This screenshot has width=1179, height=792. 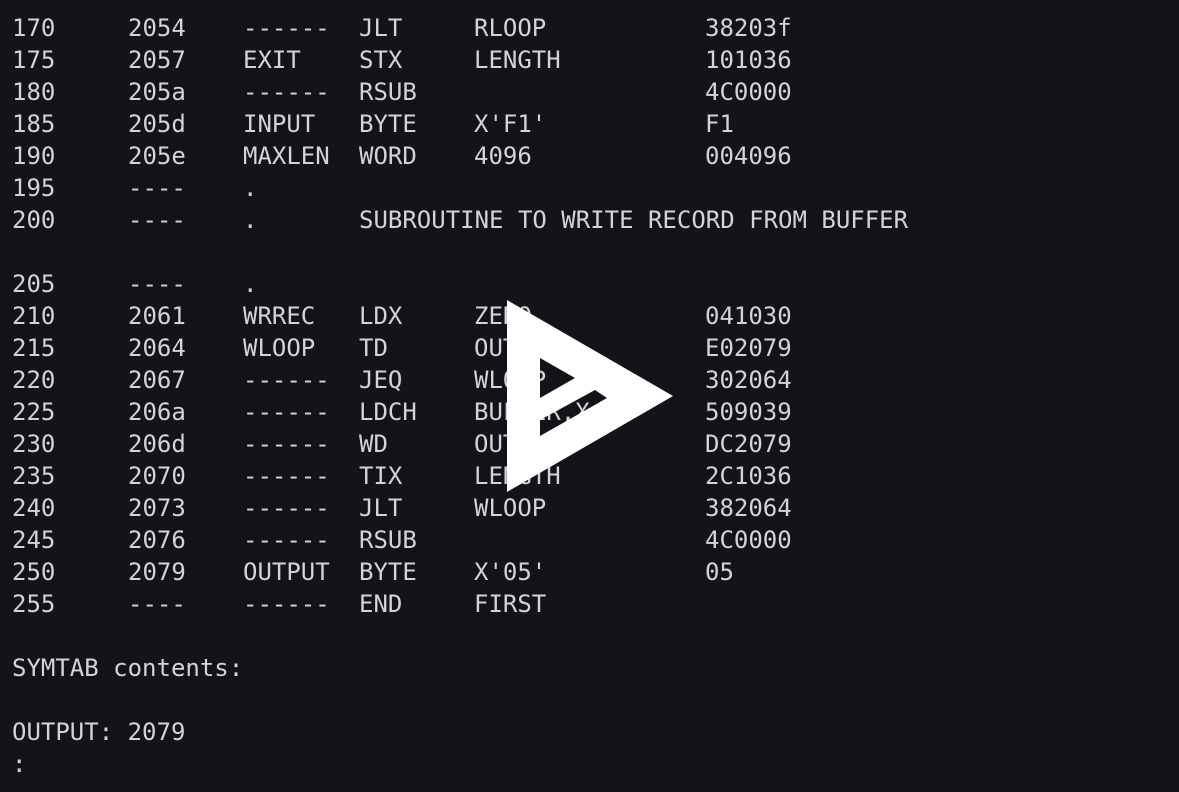 I want to click on line-number: 240, so click(x=34, y=508).